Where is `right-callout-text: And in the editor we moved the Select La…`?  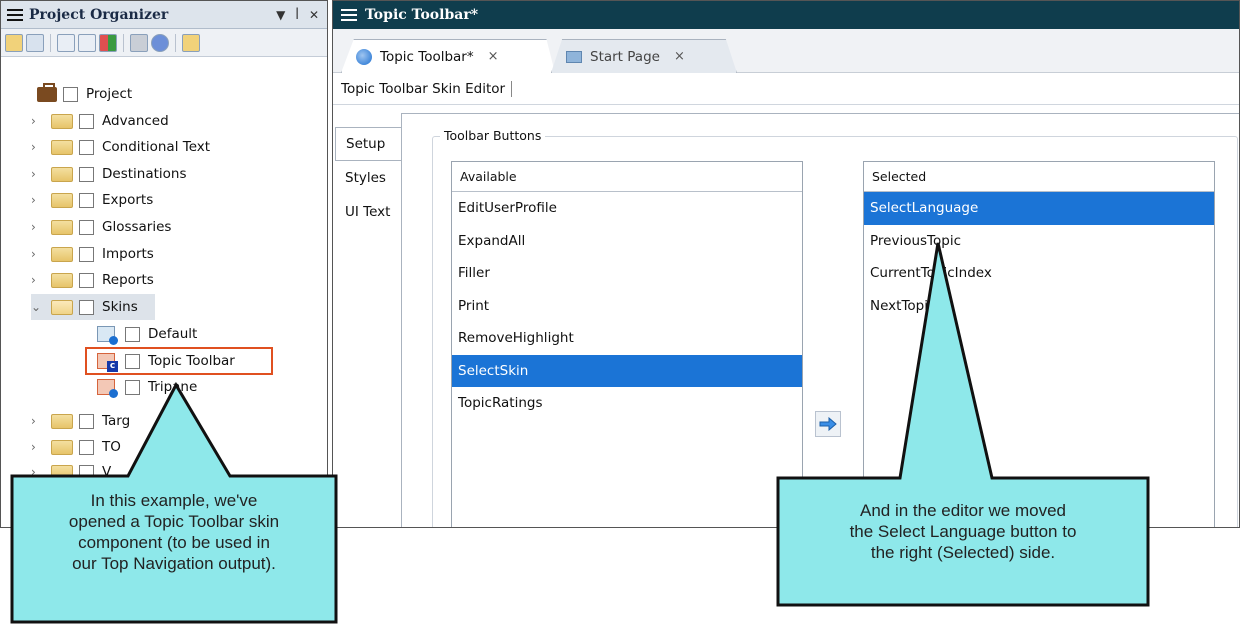
right-callout-text: And in the editor we moved the Select La… is located at coordinates (963, 531).